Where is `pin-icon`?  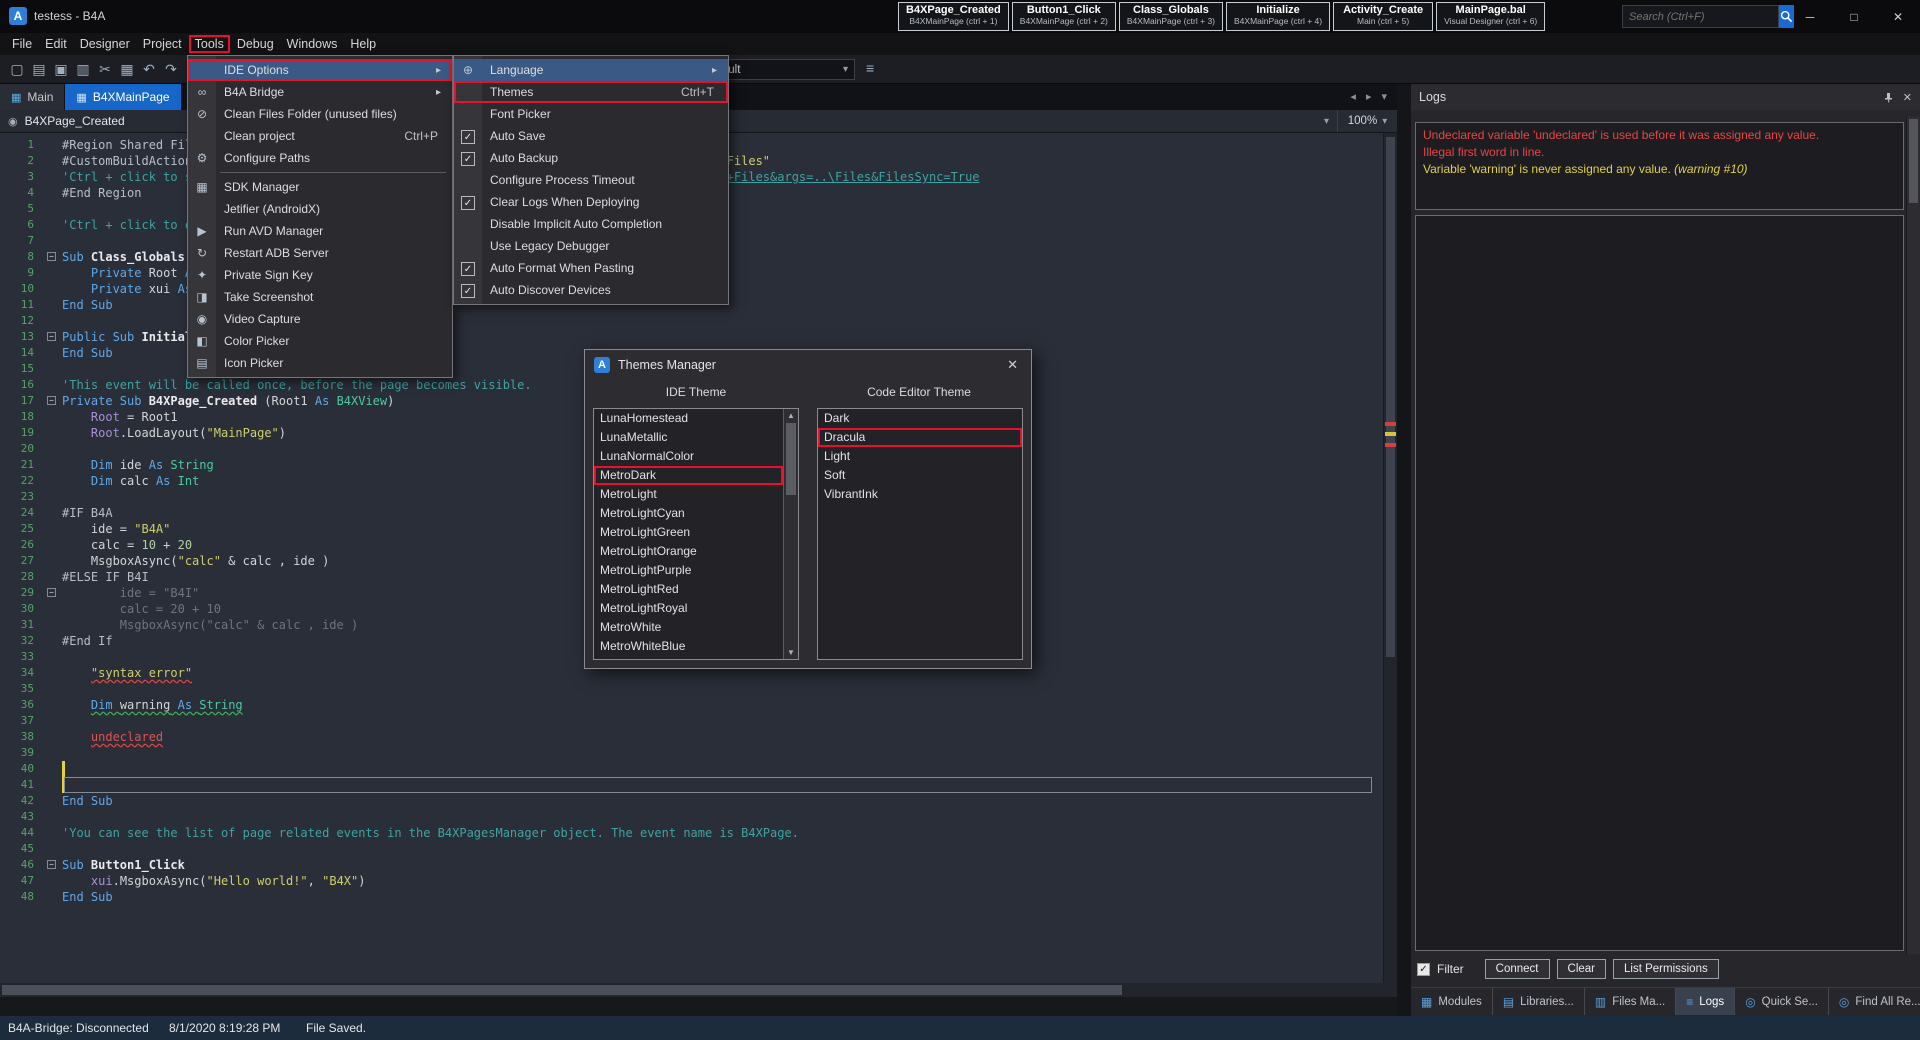 pin-icon is located at coordinates (1888, 97).